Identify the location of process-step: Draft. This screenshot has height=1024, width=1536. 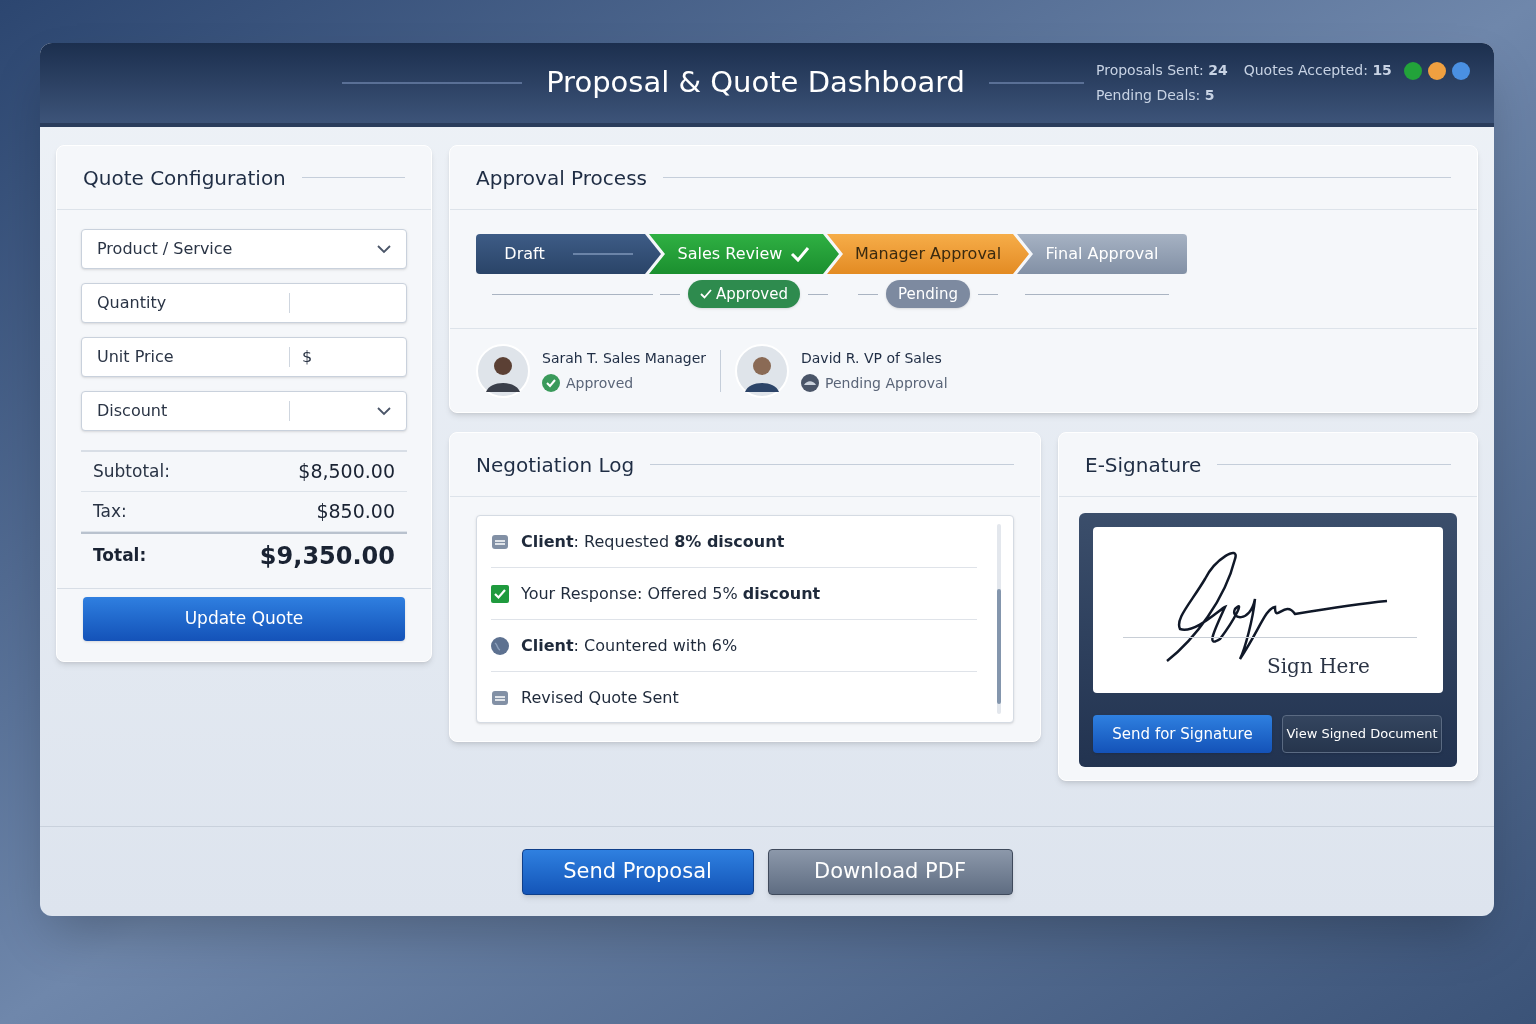
(568, 254).